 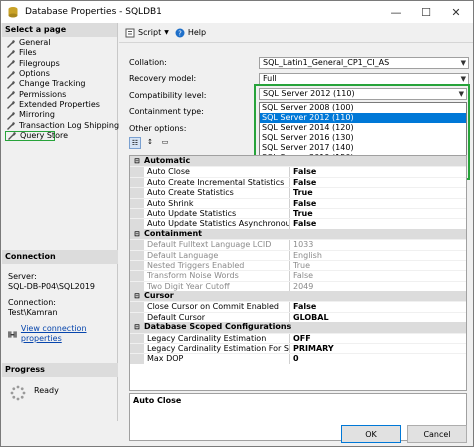 What do you see at coordinates (363, 148) in the screenshot?
I see `compat-option: SQL Server 2017 (140)` at bounding box center [363, 148].